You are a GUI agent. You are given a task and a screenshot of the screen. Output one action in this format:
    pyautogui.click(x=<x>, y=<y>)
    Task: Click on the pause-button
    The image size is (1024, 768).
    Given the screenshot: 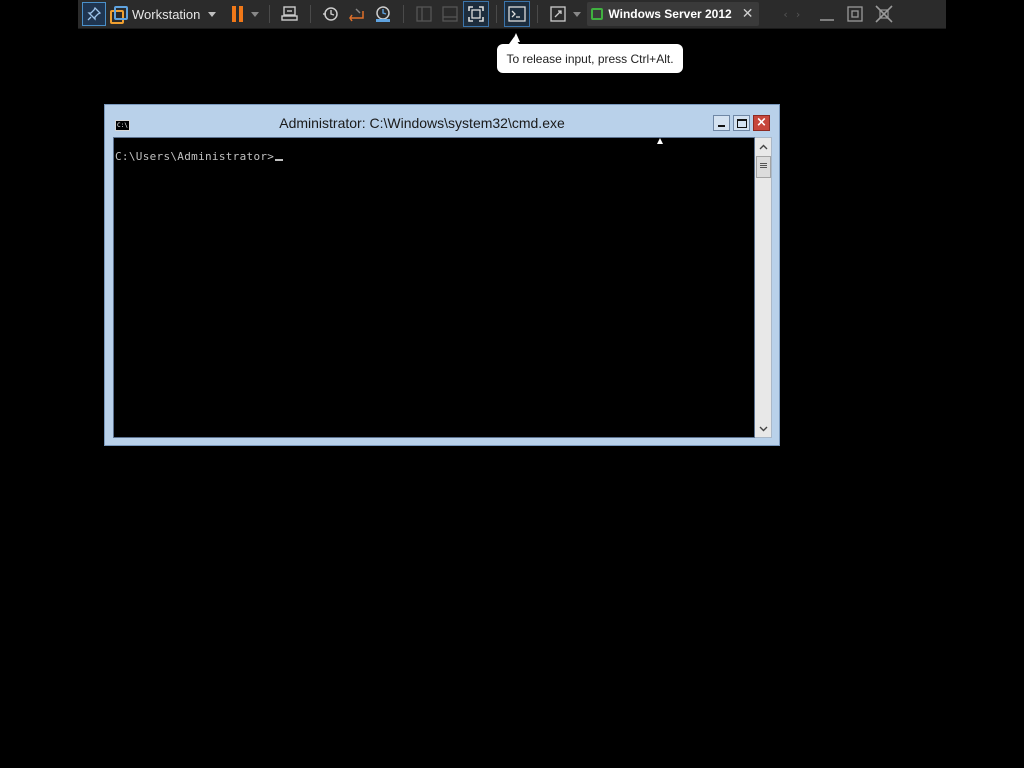 What is the action you would take?
    pyautogui.click(x=238, y=14)
    